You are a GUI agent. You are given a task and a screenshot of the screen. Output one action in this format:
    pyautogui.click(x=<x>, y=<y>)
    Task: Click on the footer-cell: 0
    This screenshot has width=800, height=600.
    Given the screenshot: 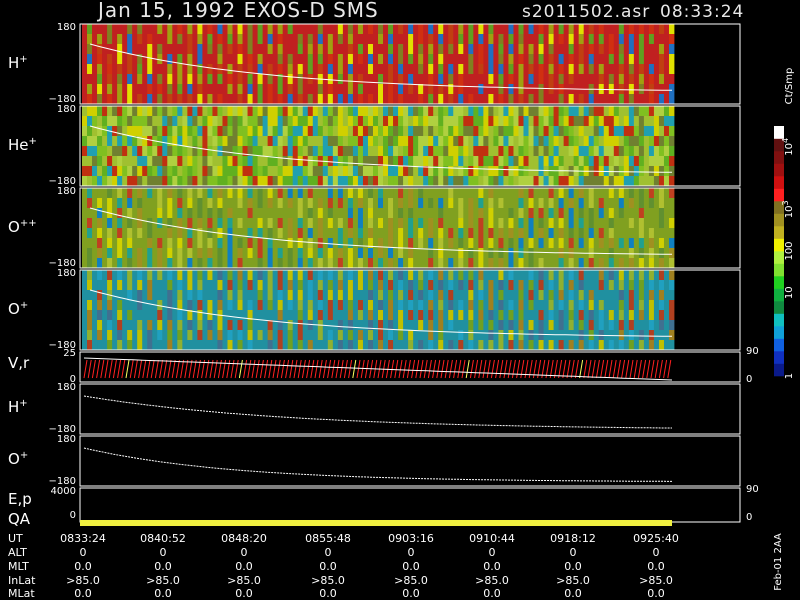 What is the action you would take?
    pyautogui.click(x=328, y=552)
    